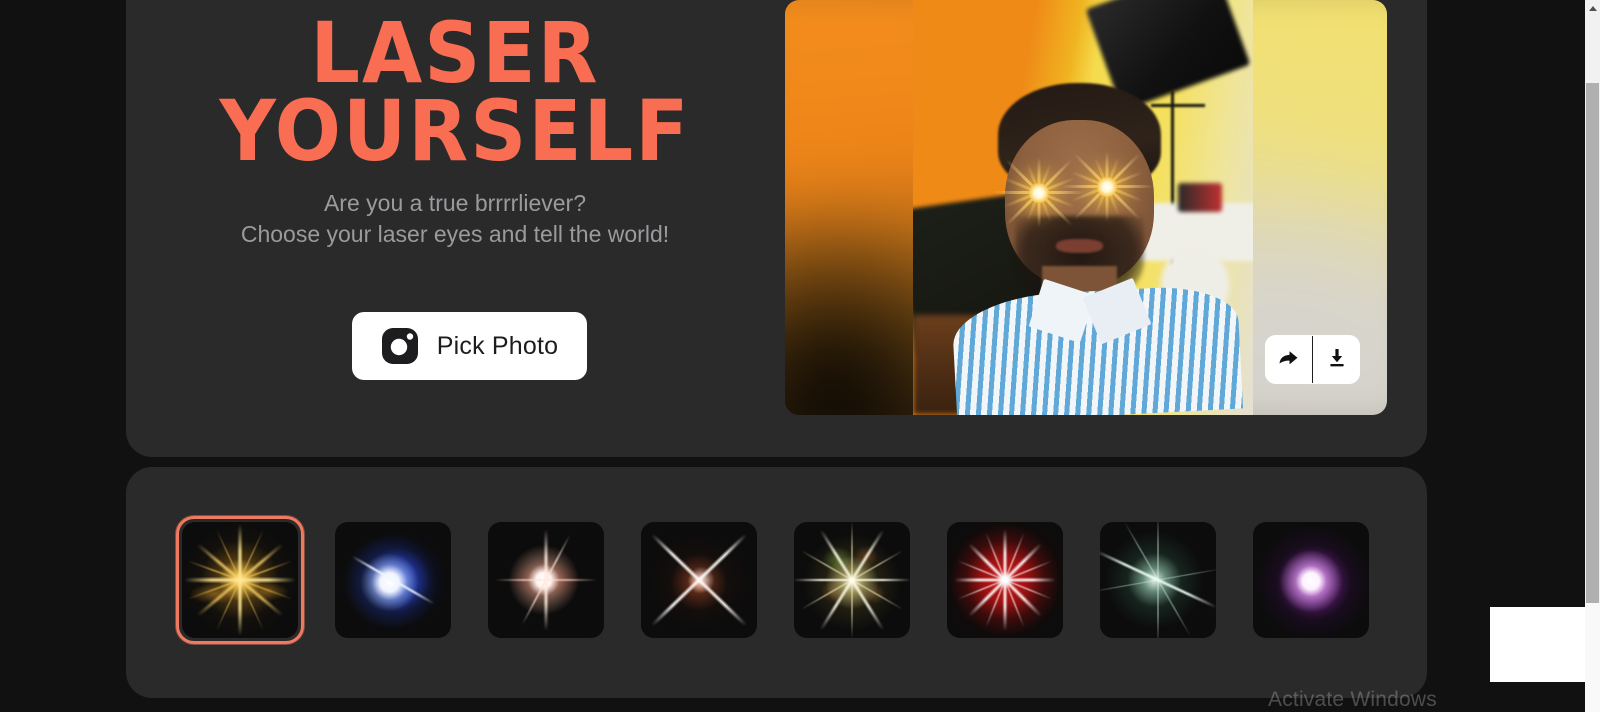  I want to click on photo-actions-toolbar, so click(1312, 359).